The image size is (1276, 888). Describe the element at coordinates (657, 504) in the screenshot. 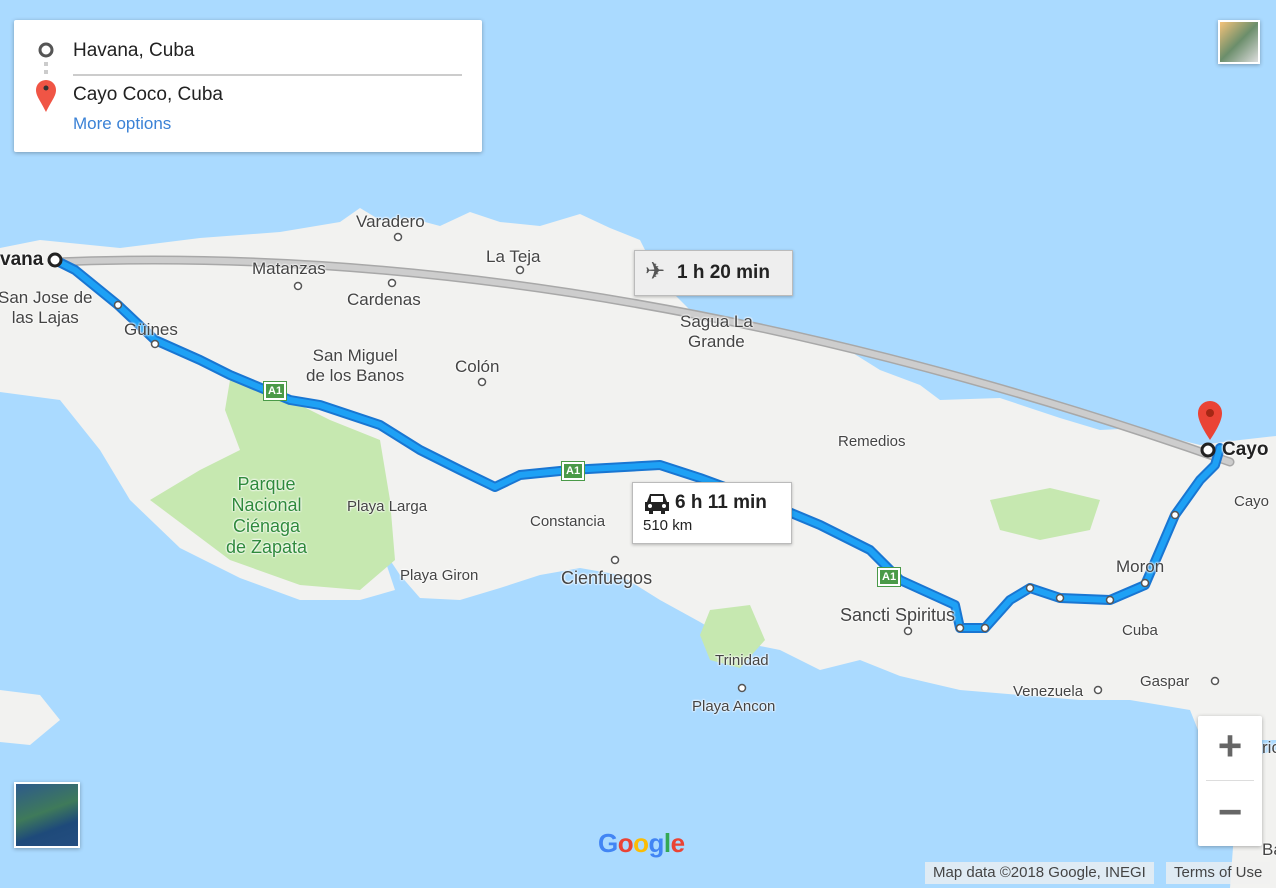

I see `car-icon` at that location.